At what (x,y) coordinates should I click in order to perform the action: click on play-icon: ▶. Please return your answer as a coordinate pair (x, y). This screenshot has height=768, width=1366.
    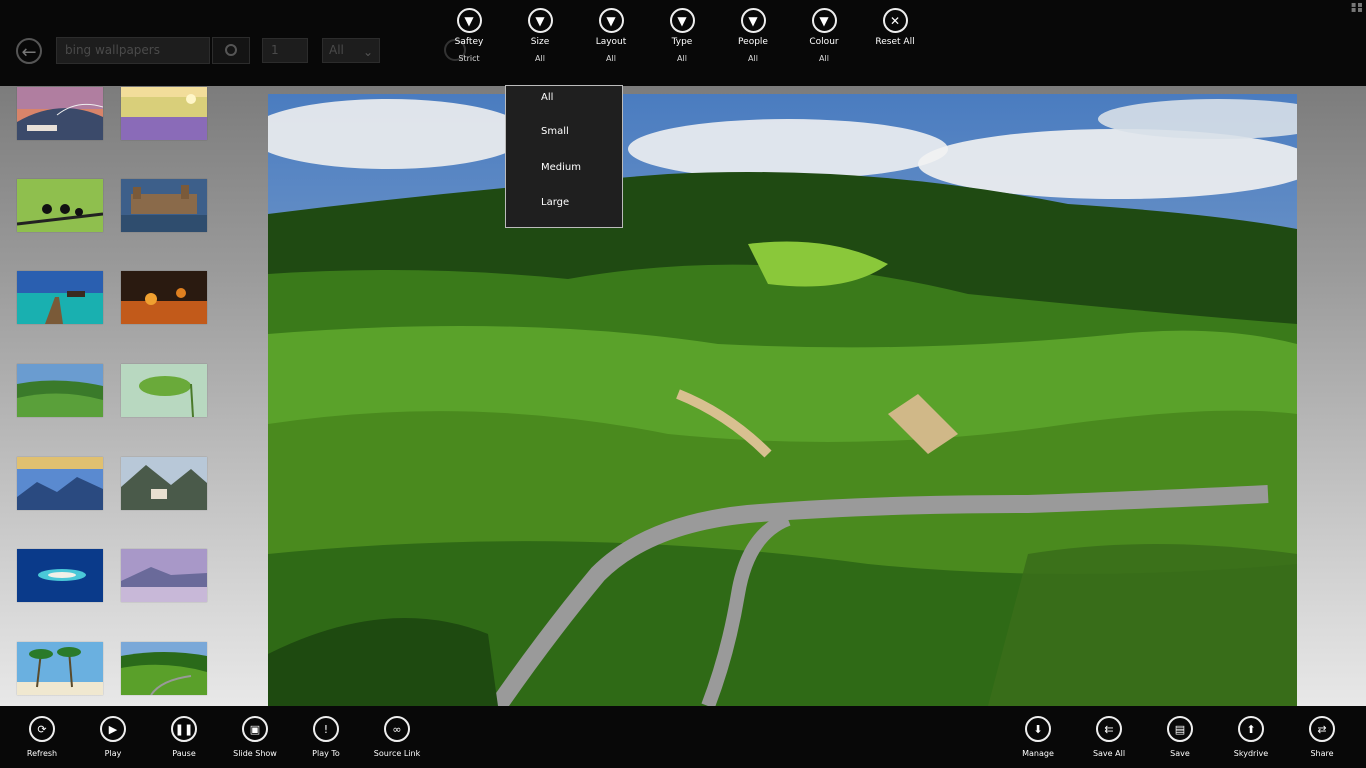
    Looking at the image, I should click on (113, 729).